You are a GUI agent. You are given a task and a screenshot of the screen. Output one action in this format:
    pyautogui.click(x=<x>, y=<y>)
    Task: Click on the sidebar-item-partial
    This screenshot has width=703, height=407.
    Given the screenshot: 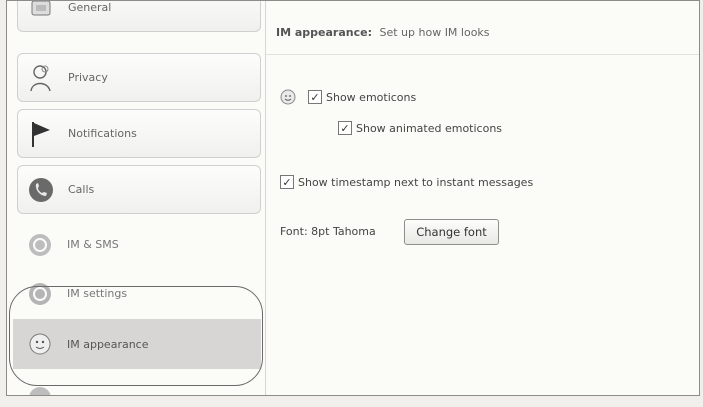 What is the action you would take?
    pyautogui.click(x=139, y=384)
    